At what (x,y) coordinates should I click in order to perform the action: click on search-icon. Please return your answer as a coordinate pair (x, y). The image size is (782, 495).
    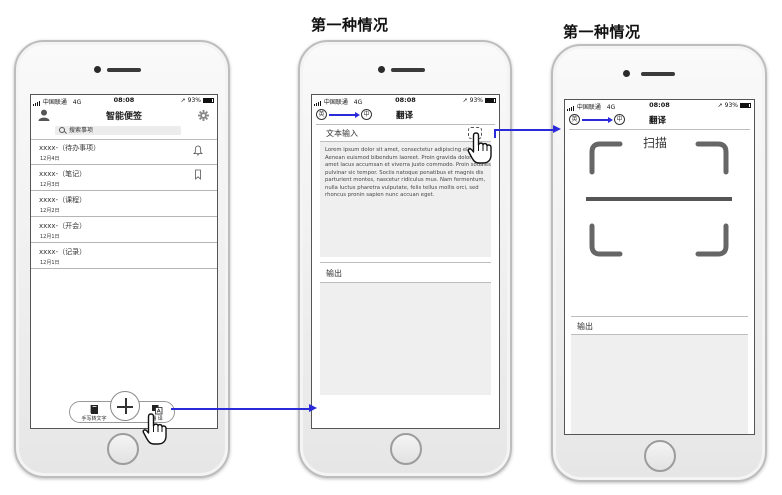
    Looking at the image, I should click on (62, 130).